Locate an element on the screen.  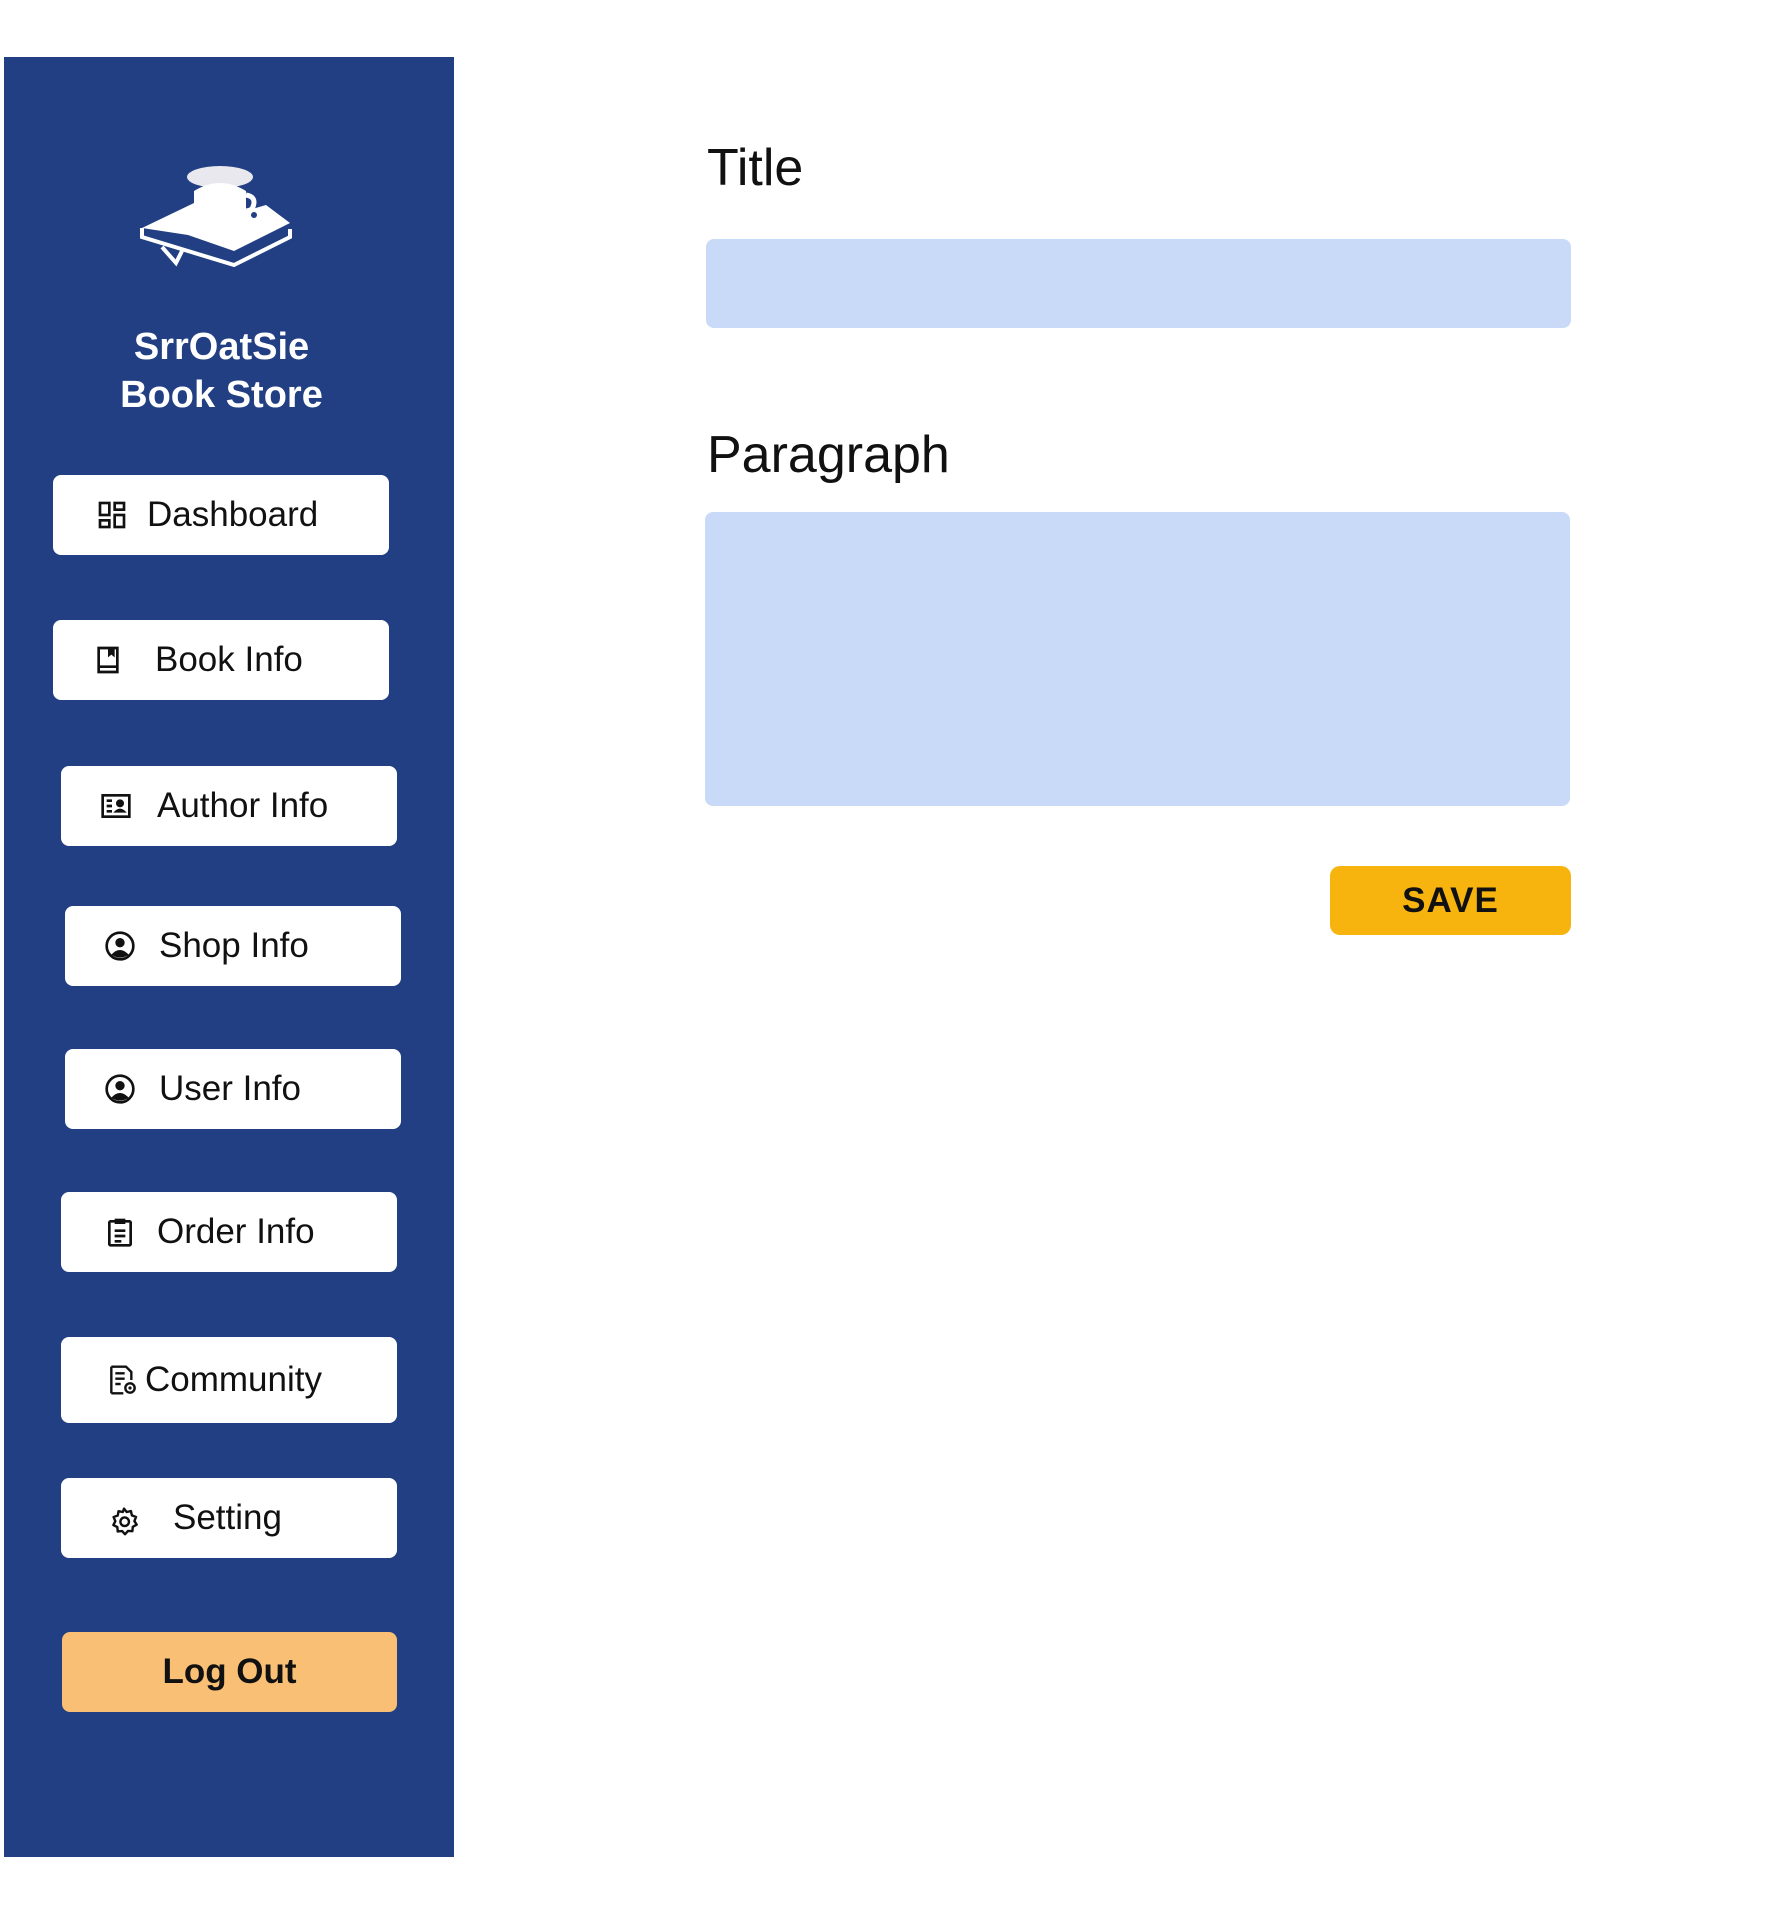
sidebar-item-label: Setting is located at coordinates (227, 1517).